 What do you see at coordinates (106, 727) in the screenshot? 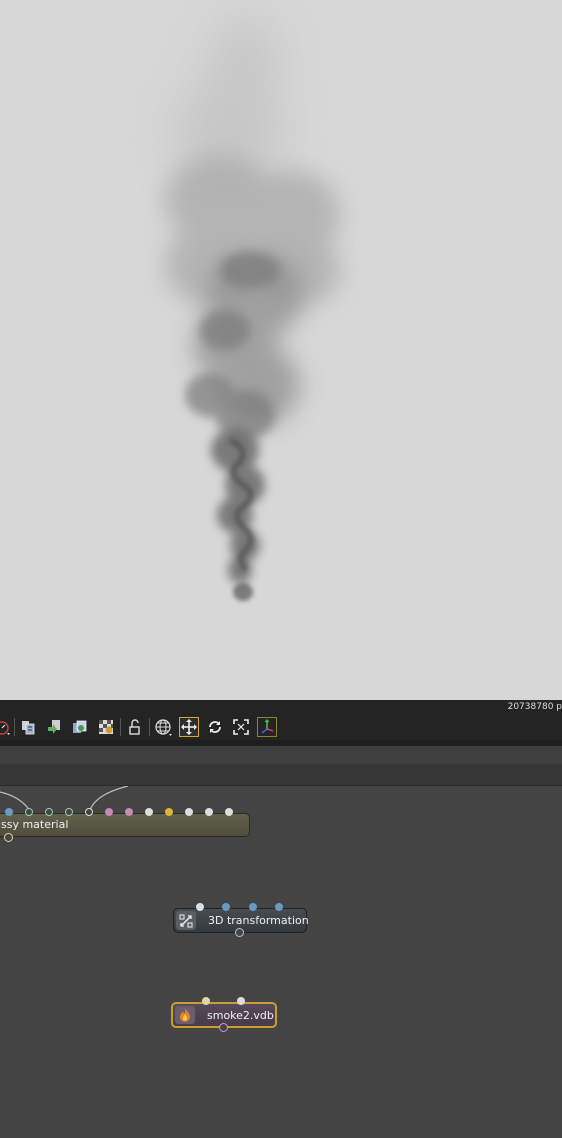
I see `checkerboard-icon` at bounding box center [106, 727].